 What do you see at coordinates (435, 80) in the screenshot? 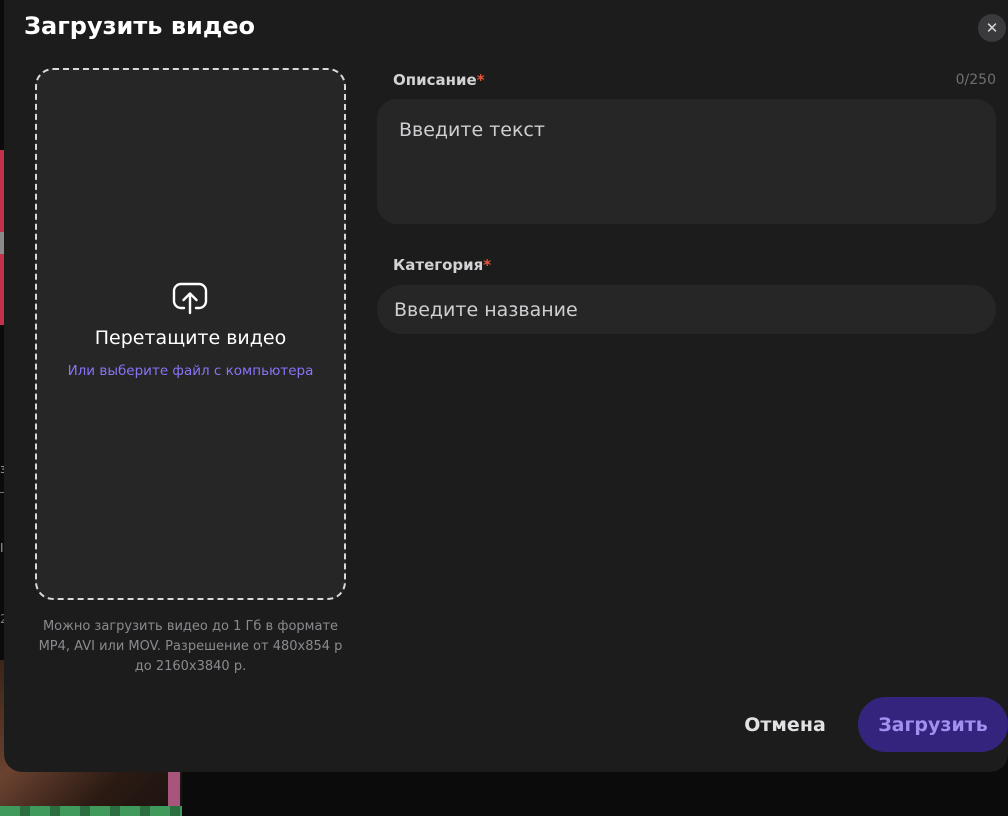
I see `description-label-text: Описание` at bounding box center [435, 80].